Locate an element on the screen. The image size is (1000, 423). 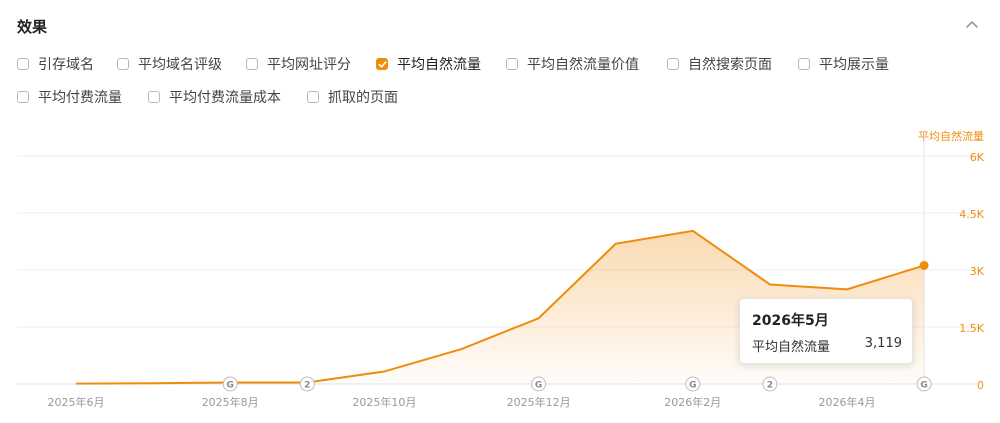
metric-checkbox: 抓取的页面 is located at coordinates (352, 97).